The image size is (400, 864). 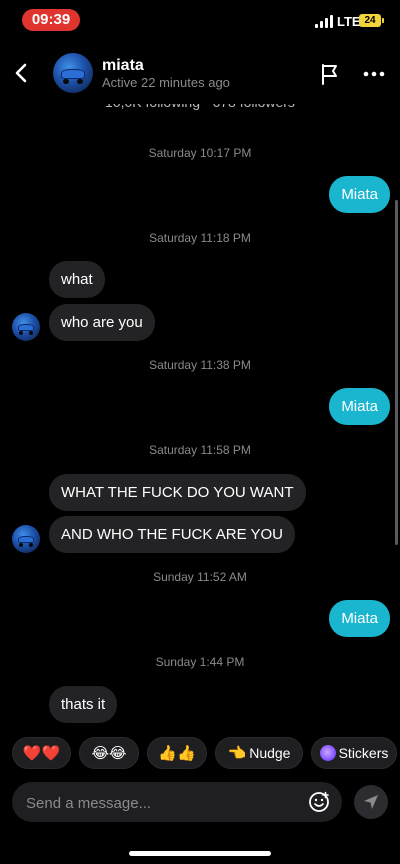 I want to click on more-icon, so click(x=374, y=74).